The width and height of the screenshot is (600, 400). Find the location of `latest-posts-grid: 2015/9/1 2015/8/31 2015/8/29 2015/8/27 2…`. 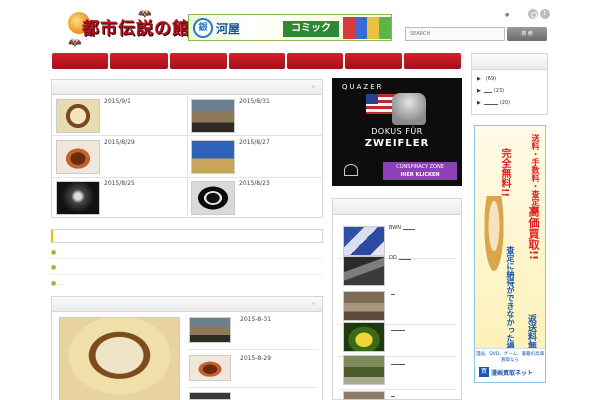

latest-posts-grid: 2015/9/1 2015/8/31 2015/8/29 2015/8/27 2… is located at coordinates (187, 156).